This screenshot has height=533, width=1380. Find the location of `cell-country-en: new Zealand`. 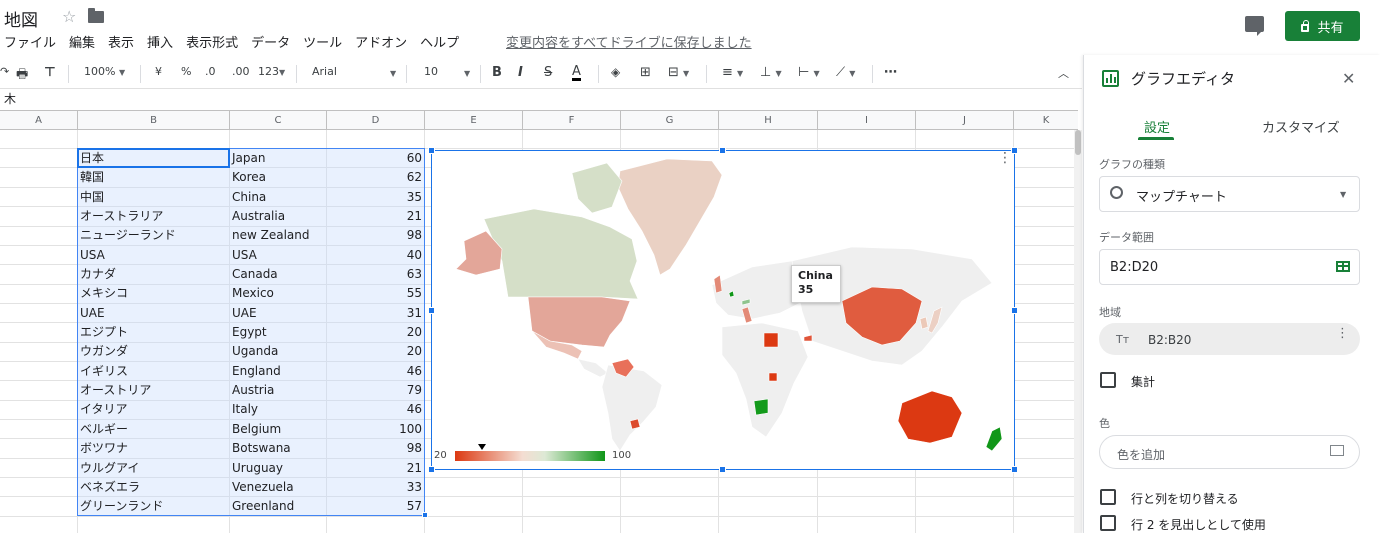

cell-country-en: new Zealand is located at coordinates (270, 235).